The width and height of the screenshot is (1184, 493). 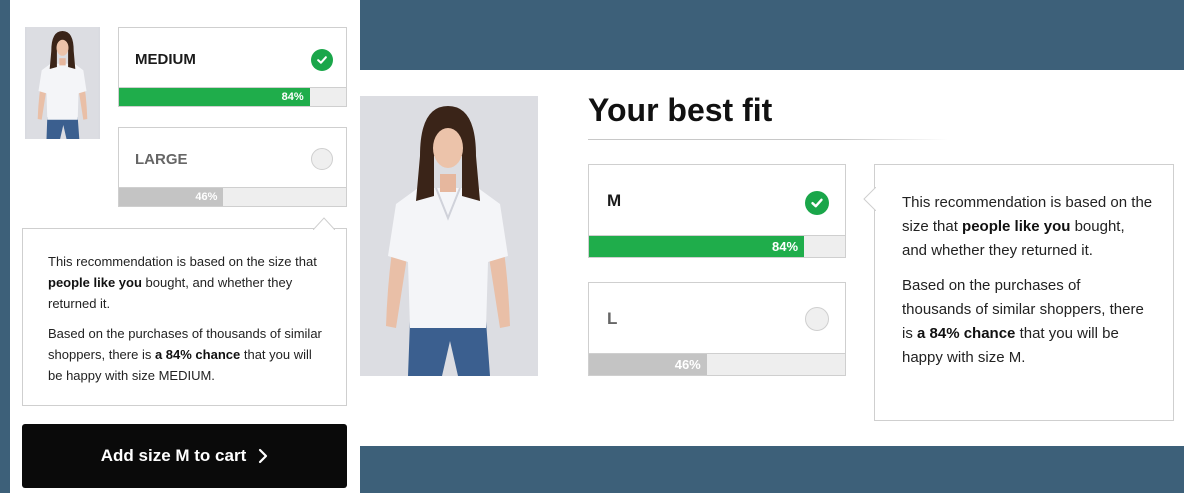 I want to click on size-option-medium: MEDIUM 84%, so click(x=232, y=67).